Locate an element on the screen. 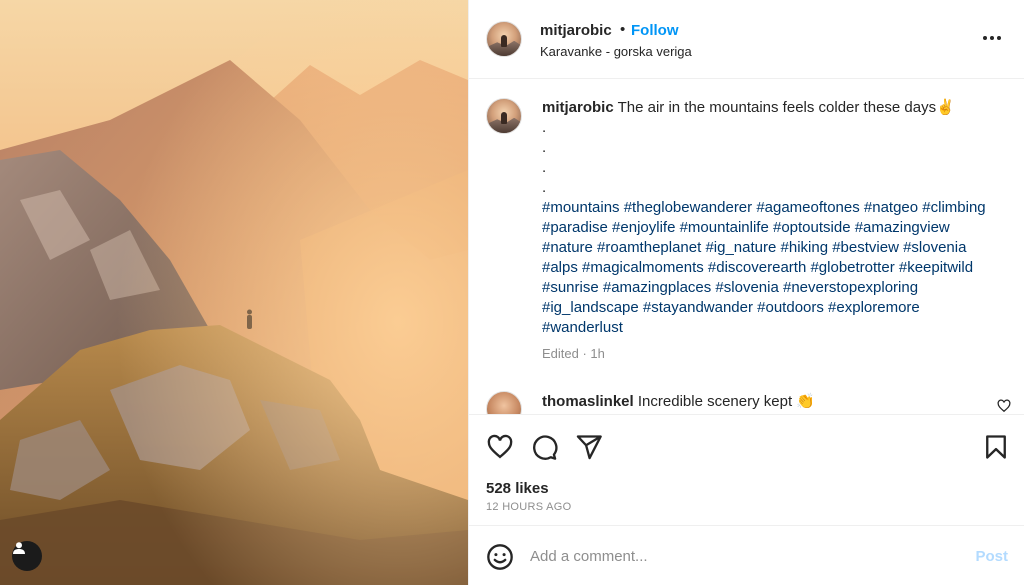 This screenshot has width=1024, height=585. post-comment-button: Post is located at coordinates (991, 556).